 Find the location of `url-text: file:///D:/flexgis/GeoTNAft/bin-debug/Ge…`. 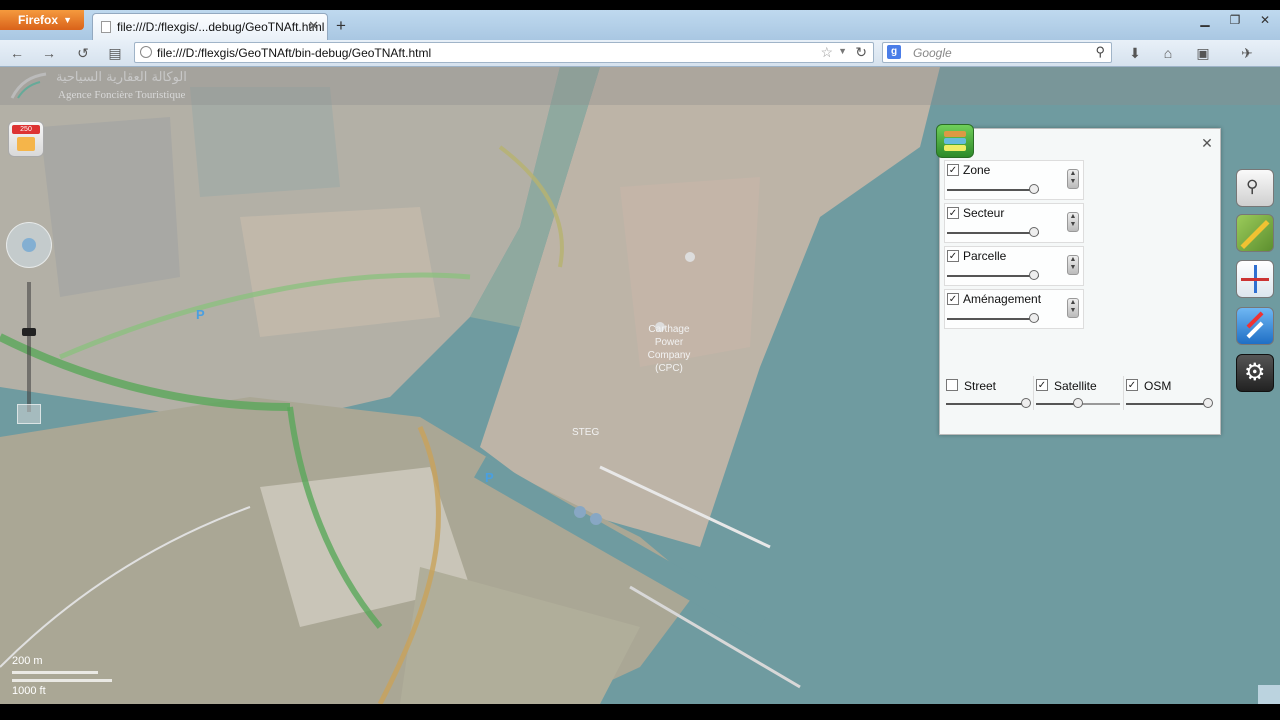

url-text: file:///D:/flexgis/GeoTNAft/bin-debug/Ge… is located at coordinates (294, 53).